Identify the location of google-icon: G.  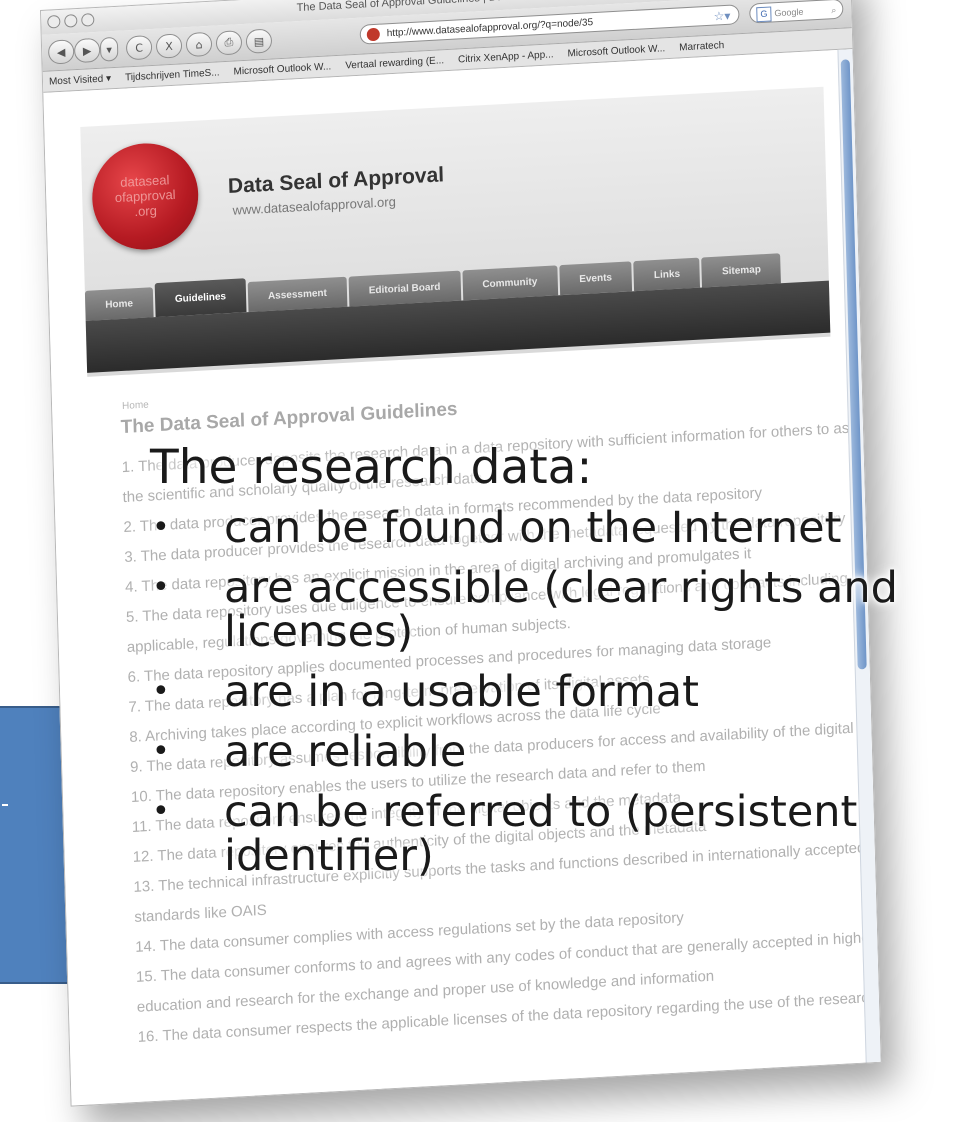
(764, 14).